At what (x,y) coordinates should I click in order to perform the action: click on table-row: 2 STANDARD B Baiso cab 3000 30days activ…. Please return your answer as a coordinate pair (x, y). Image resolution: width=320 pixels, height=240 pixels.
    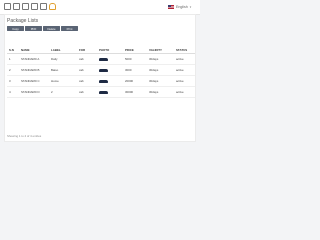
    Looking at the image, I should click on (101, 70).